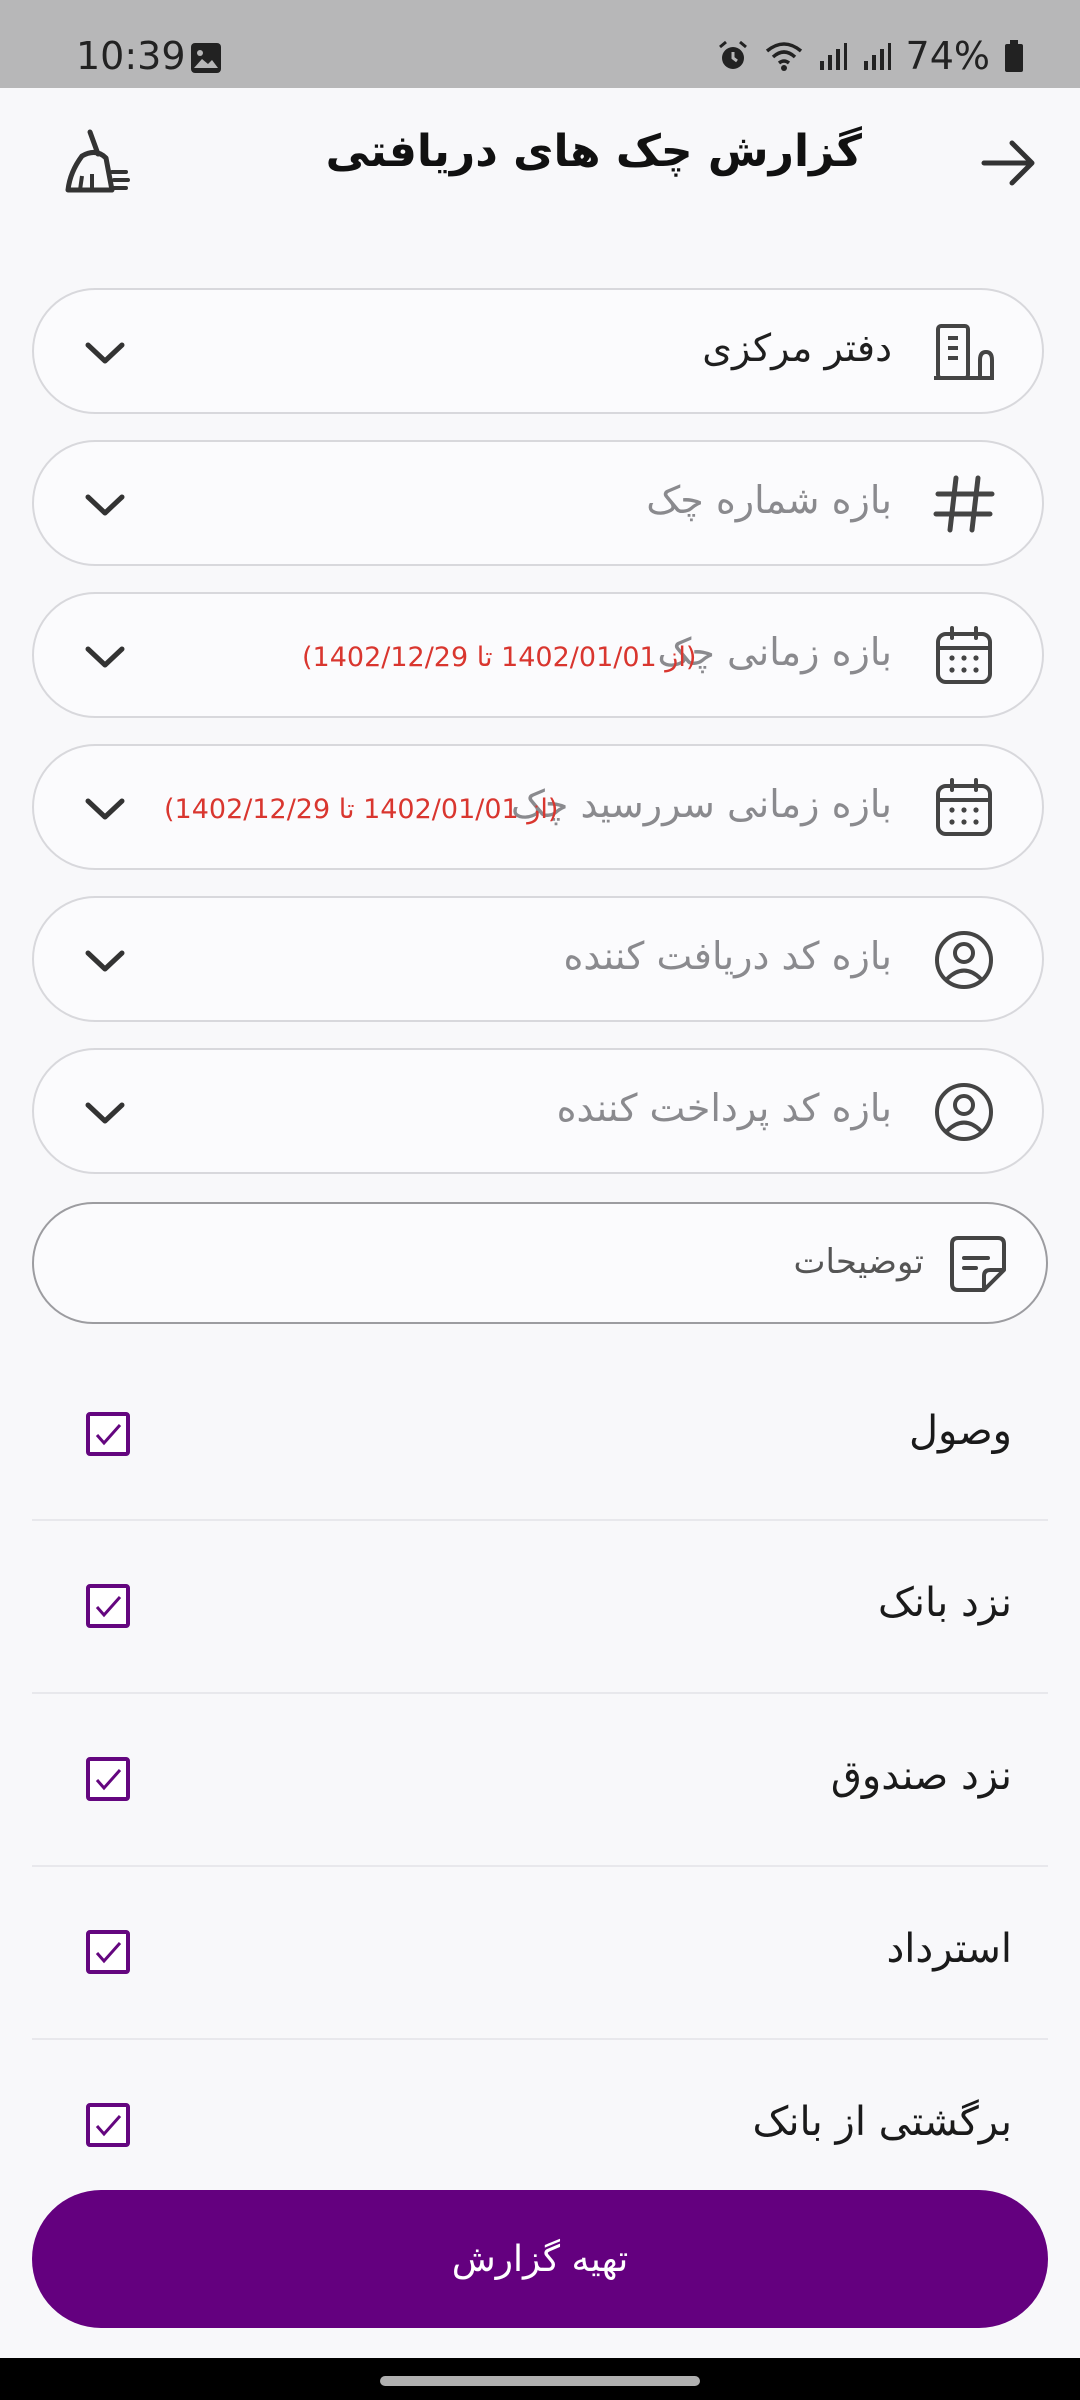 Image resolution: width=1080 pixels, height=2400 pixels. I want to click on office-select: دفتر مرکزی, so click(538, 351).